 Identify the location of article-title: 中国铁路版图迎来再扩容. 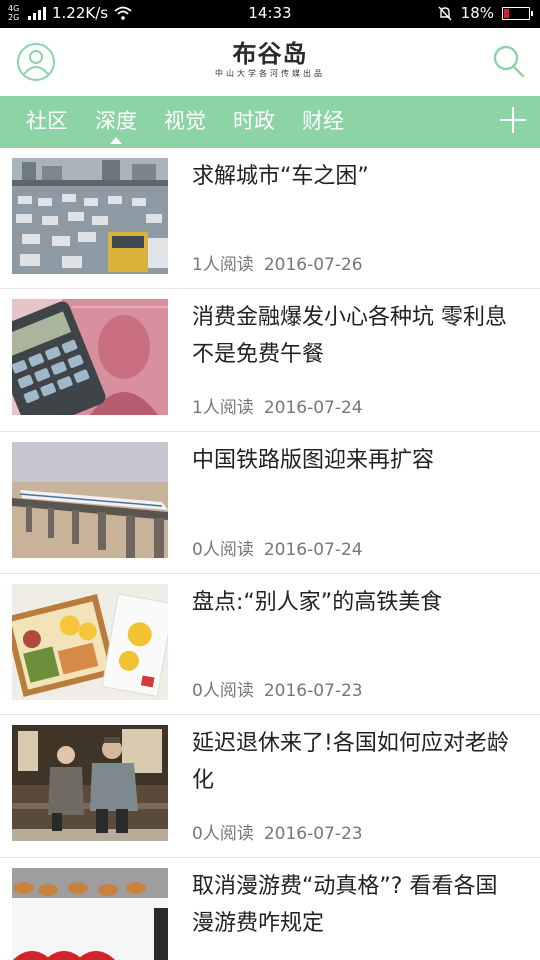
(355, 460).